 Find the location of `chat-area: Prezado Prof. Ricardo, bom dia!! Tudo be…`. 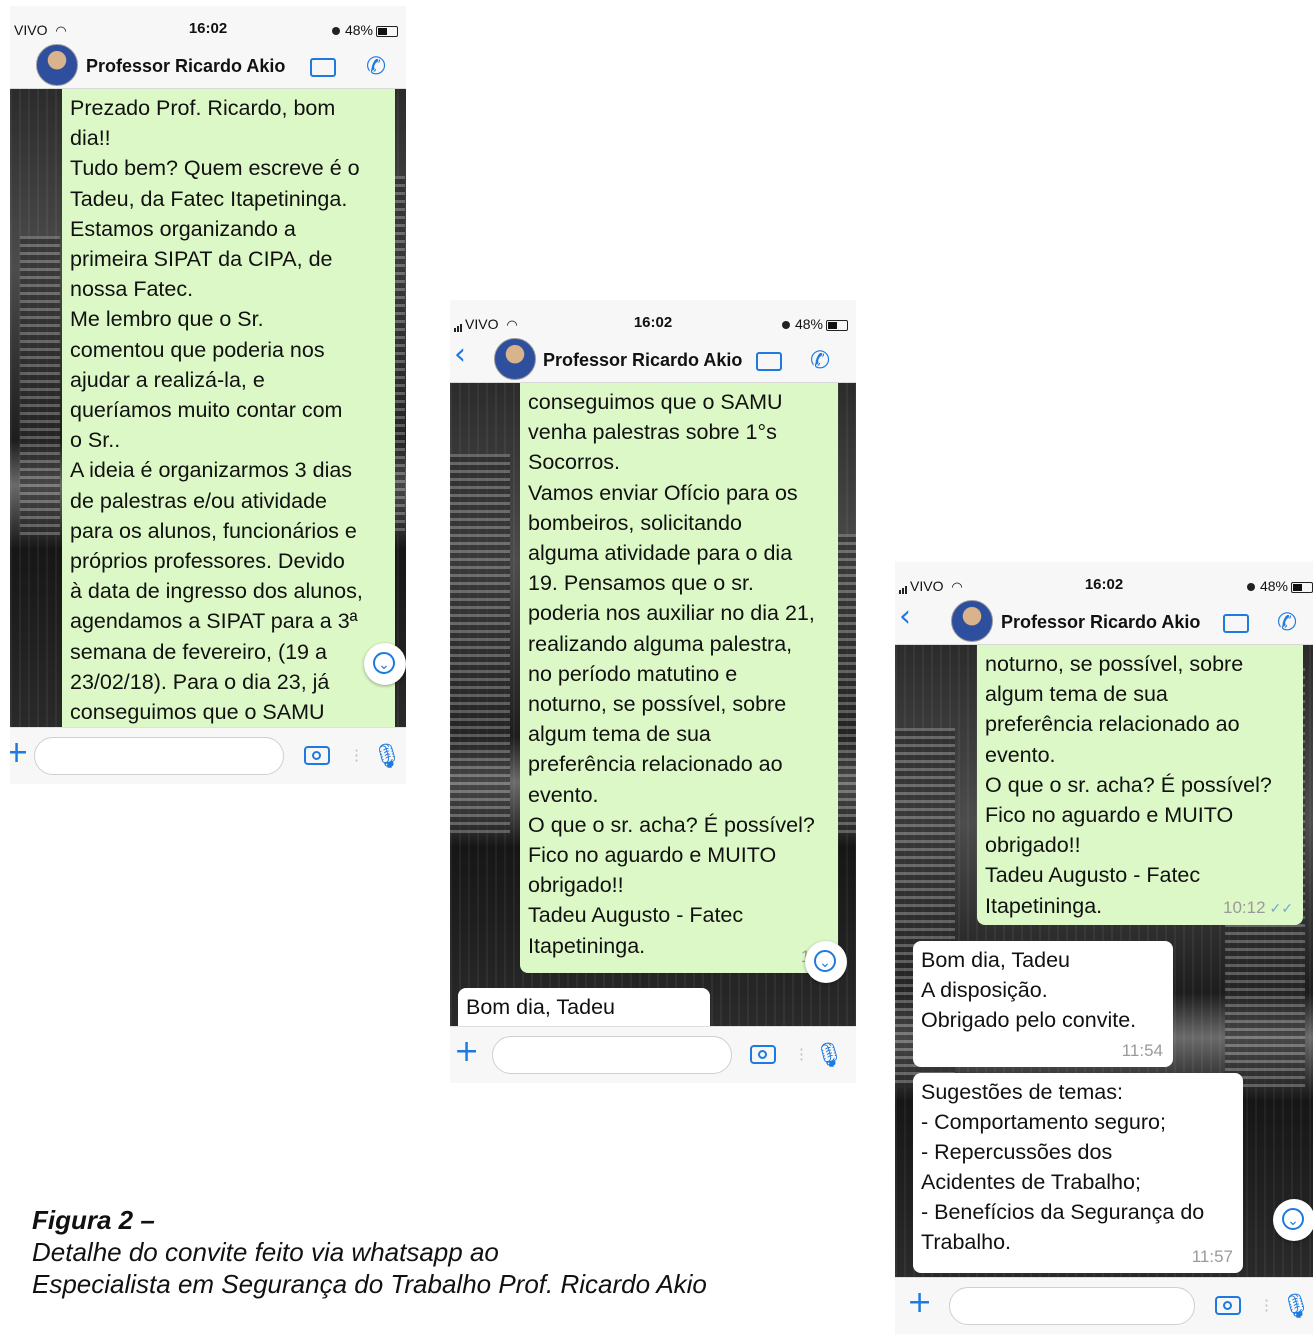

chat-area: Prezado Prof. Ricardo, bom dia!! Tudo be… is located at coordinates (208, 408).